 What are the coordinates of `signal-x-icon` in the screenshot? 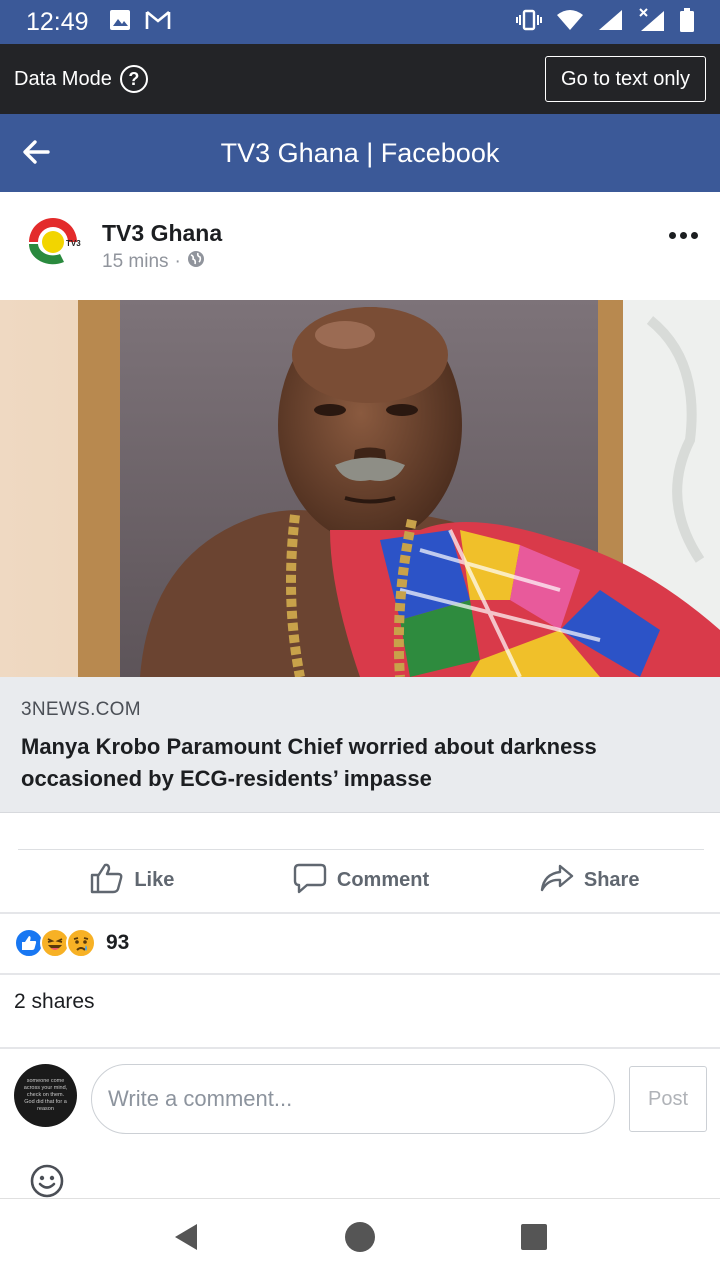 It's located at (652, 22).